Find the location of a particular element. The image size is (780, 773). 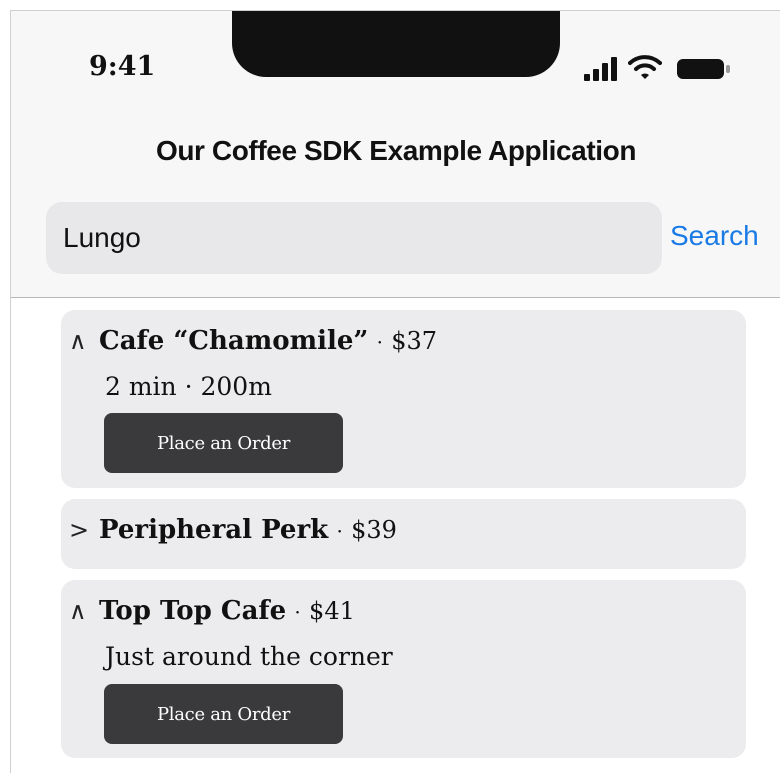

cafe-price: $39 is located at coordinates (374, 530).